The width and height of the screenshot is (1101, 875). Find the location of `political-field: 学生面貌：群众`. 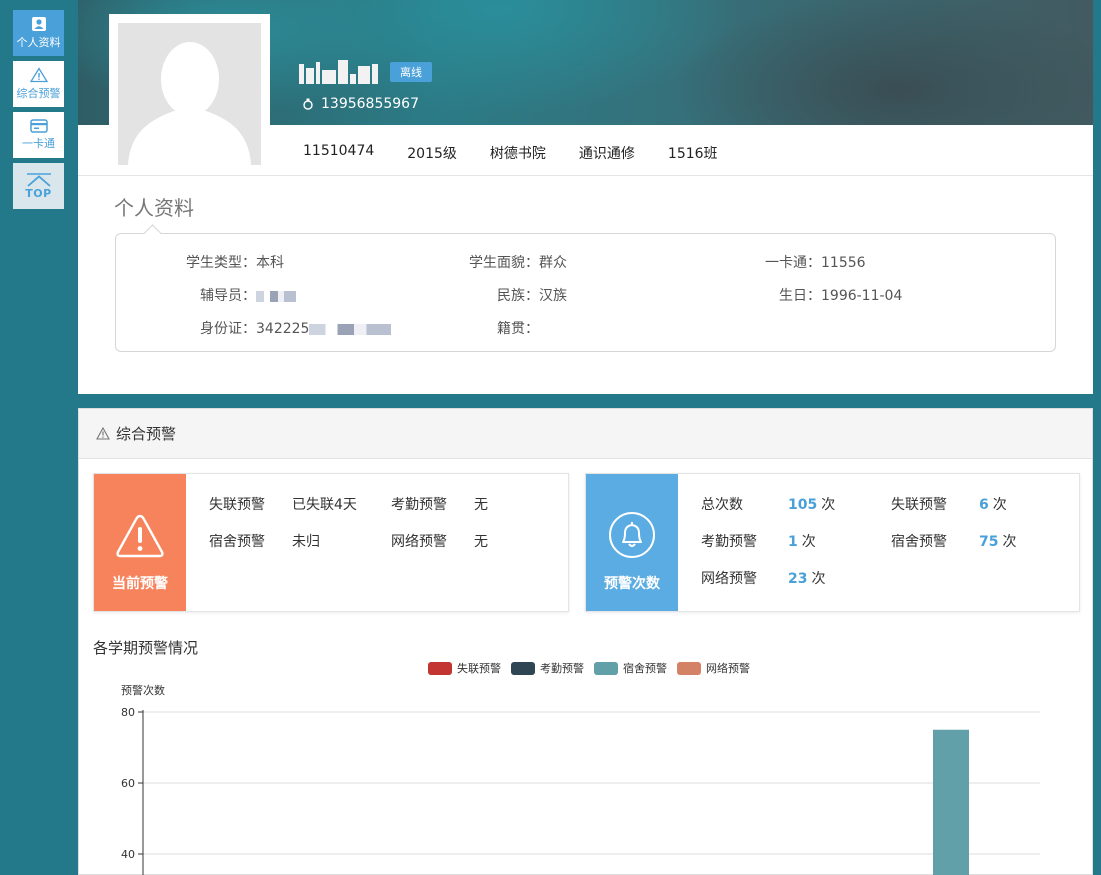

political-field: 学生面貌：群众 is located at coordinates (518, 262).